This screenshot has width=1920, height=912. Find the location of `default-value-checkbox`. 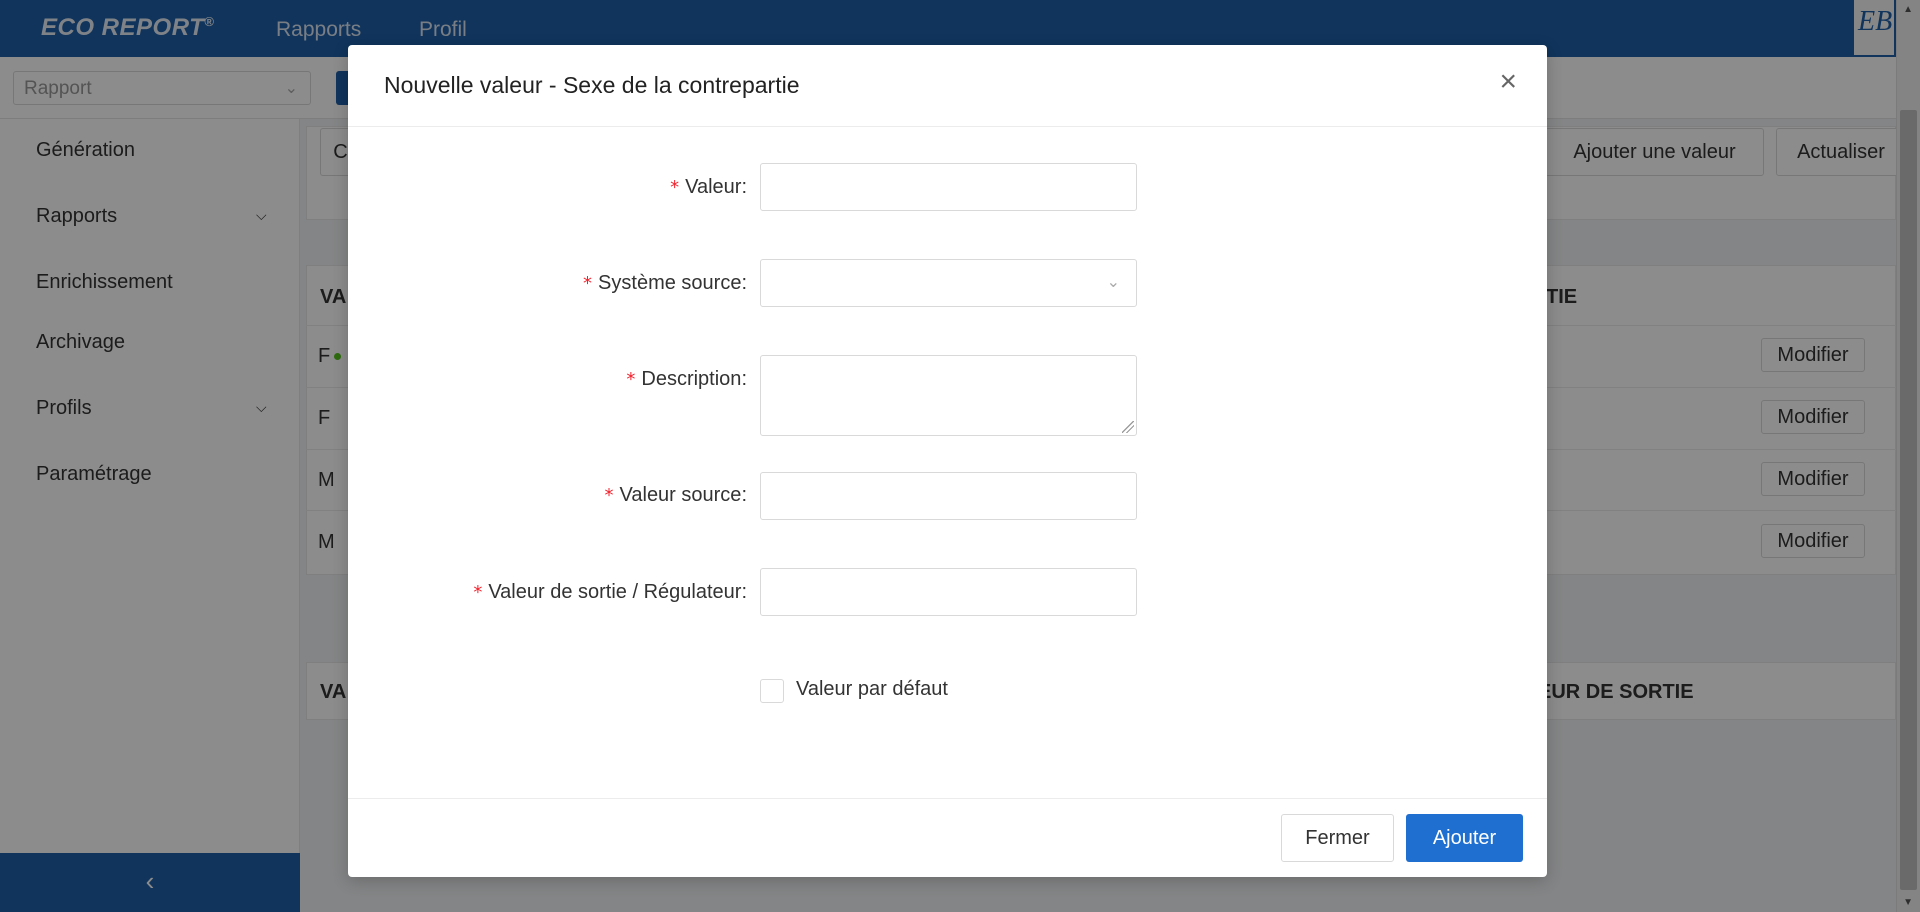

default-value-checkbox is located at coordinates (772, 691).